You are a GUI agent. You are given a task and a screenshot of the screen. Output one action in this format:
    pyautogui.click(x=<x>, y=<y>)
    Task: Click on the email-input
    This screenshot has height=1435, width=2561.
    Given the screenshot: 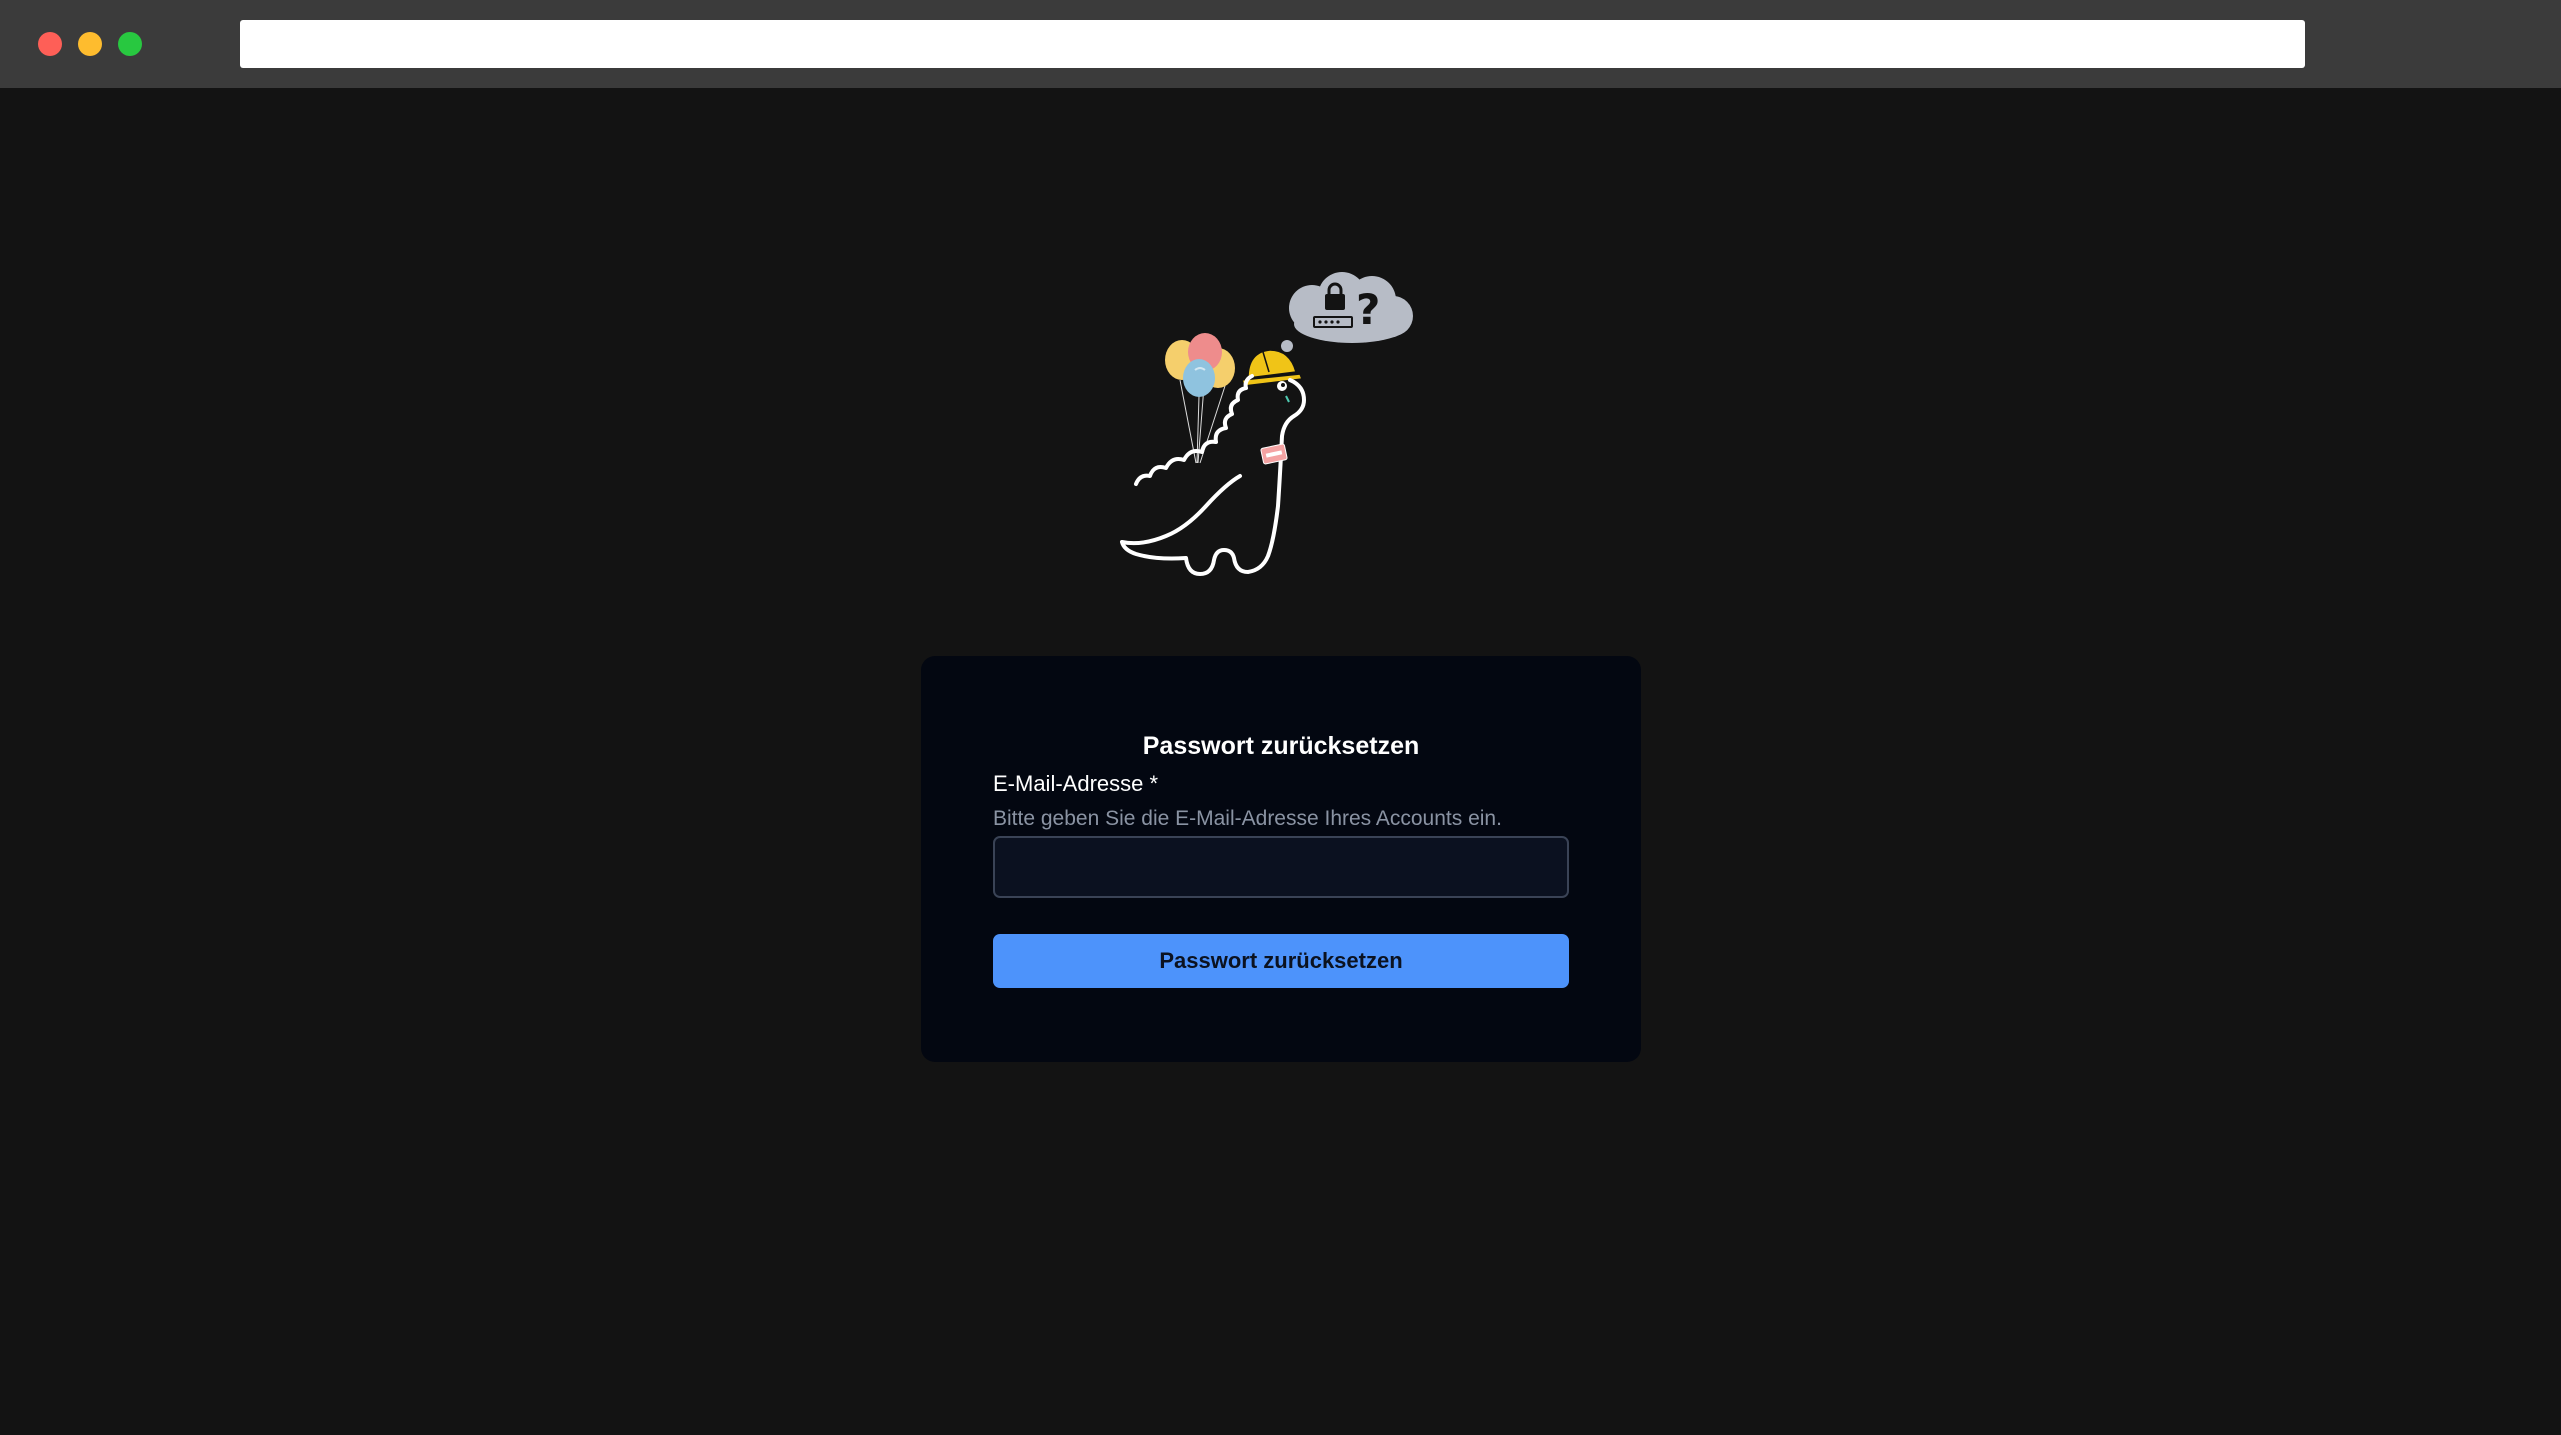 What is the action you would take?
    pyautogui.click(x=1281, y=867)
    